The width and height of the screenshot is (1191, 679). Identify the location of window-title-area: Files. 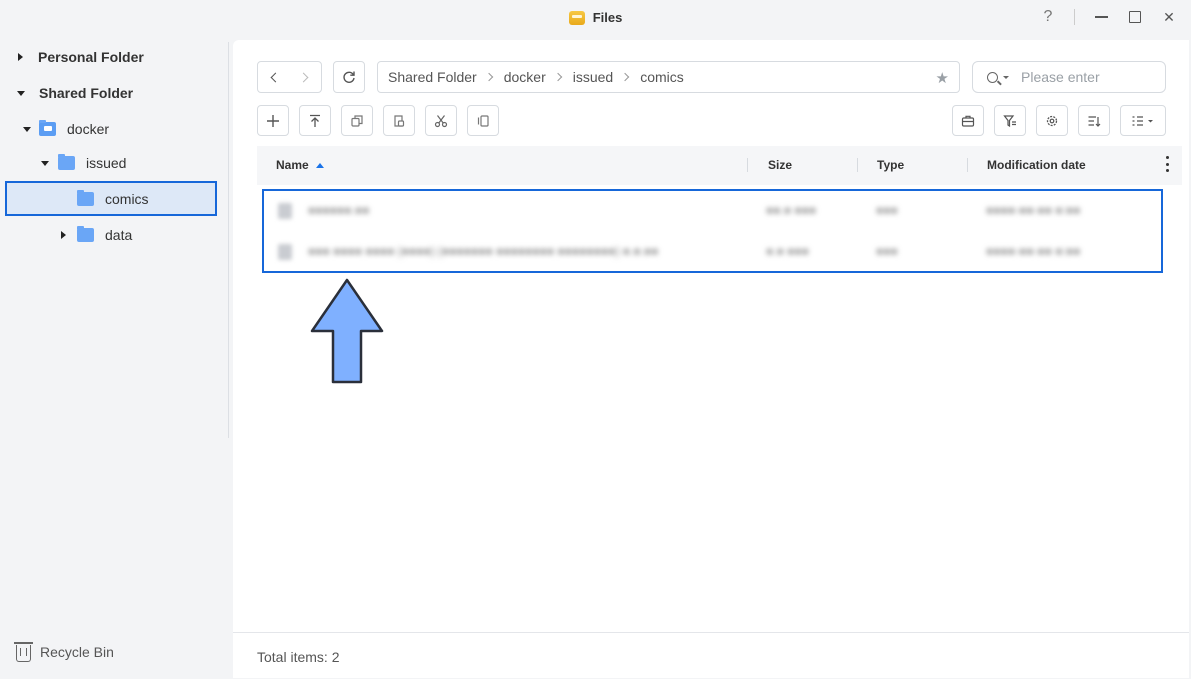
(595, 19).